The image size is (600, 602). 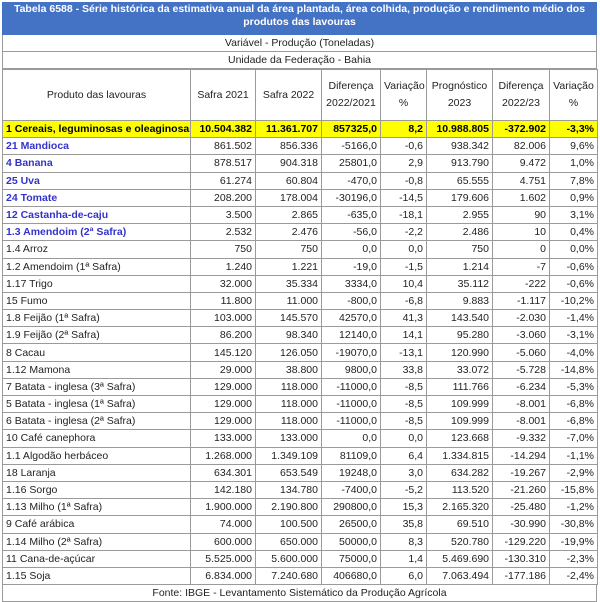 What do you see at coordinates (459, 266) in the screenshot?
I see `cell-prog: 1.214` at bounding box center [459, 266].